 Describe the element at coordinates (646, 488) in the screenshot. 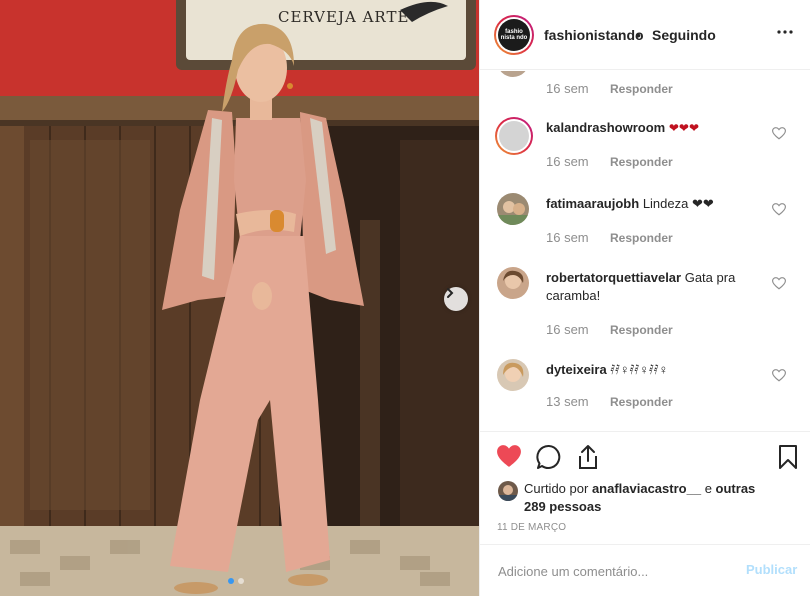

I see `liker-username-link: anaflaviacastro__` at that location.